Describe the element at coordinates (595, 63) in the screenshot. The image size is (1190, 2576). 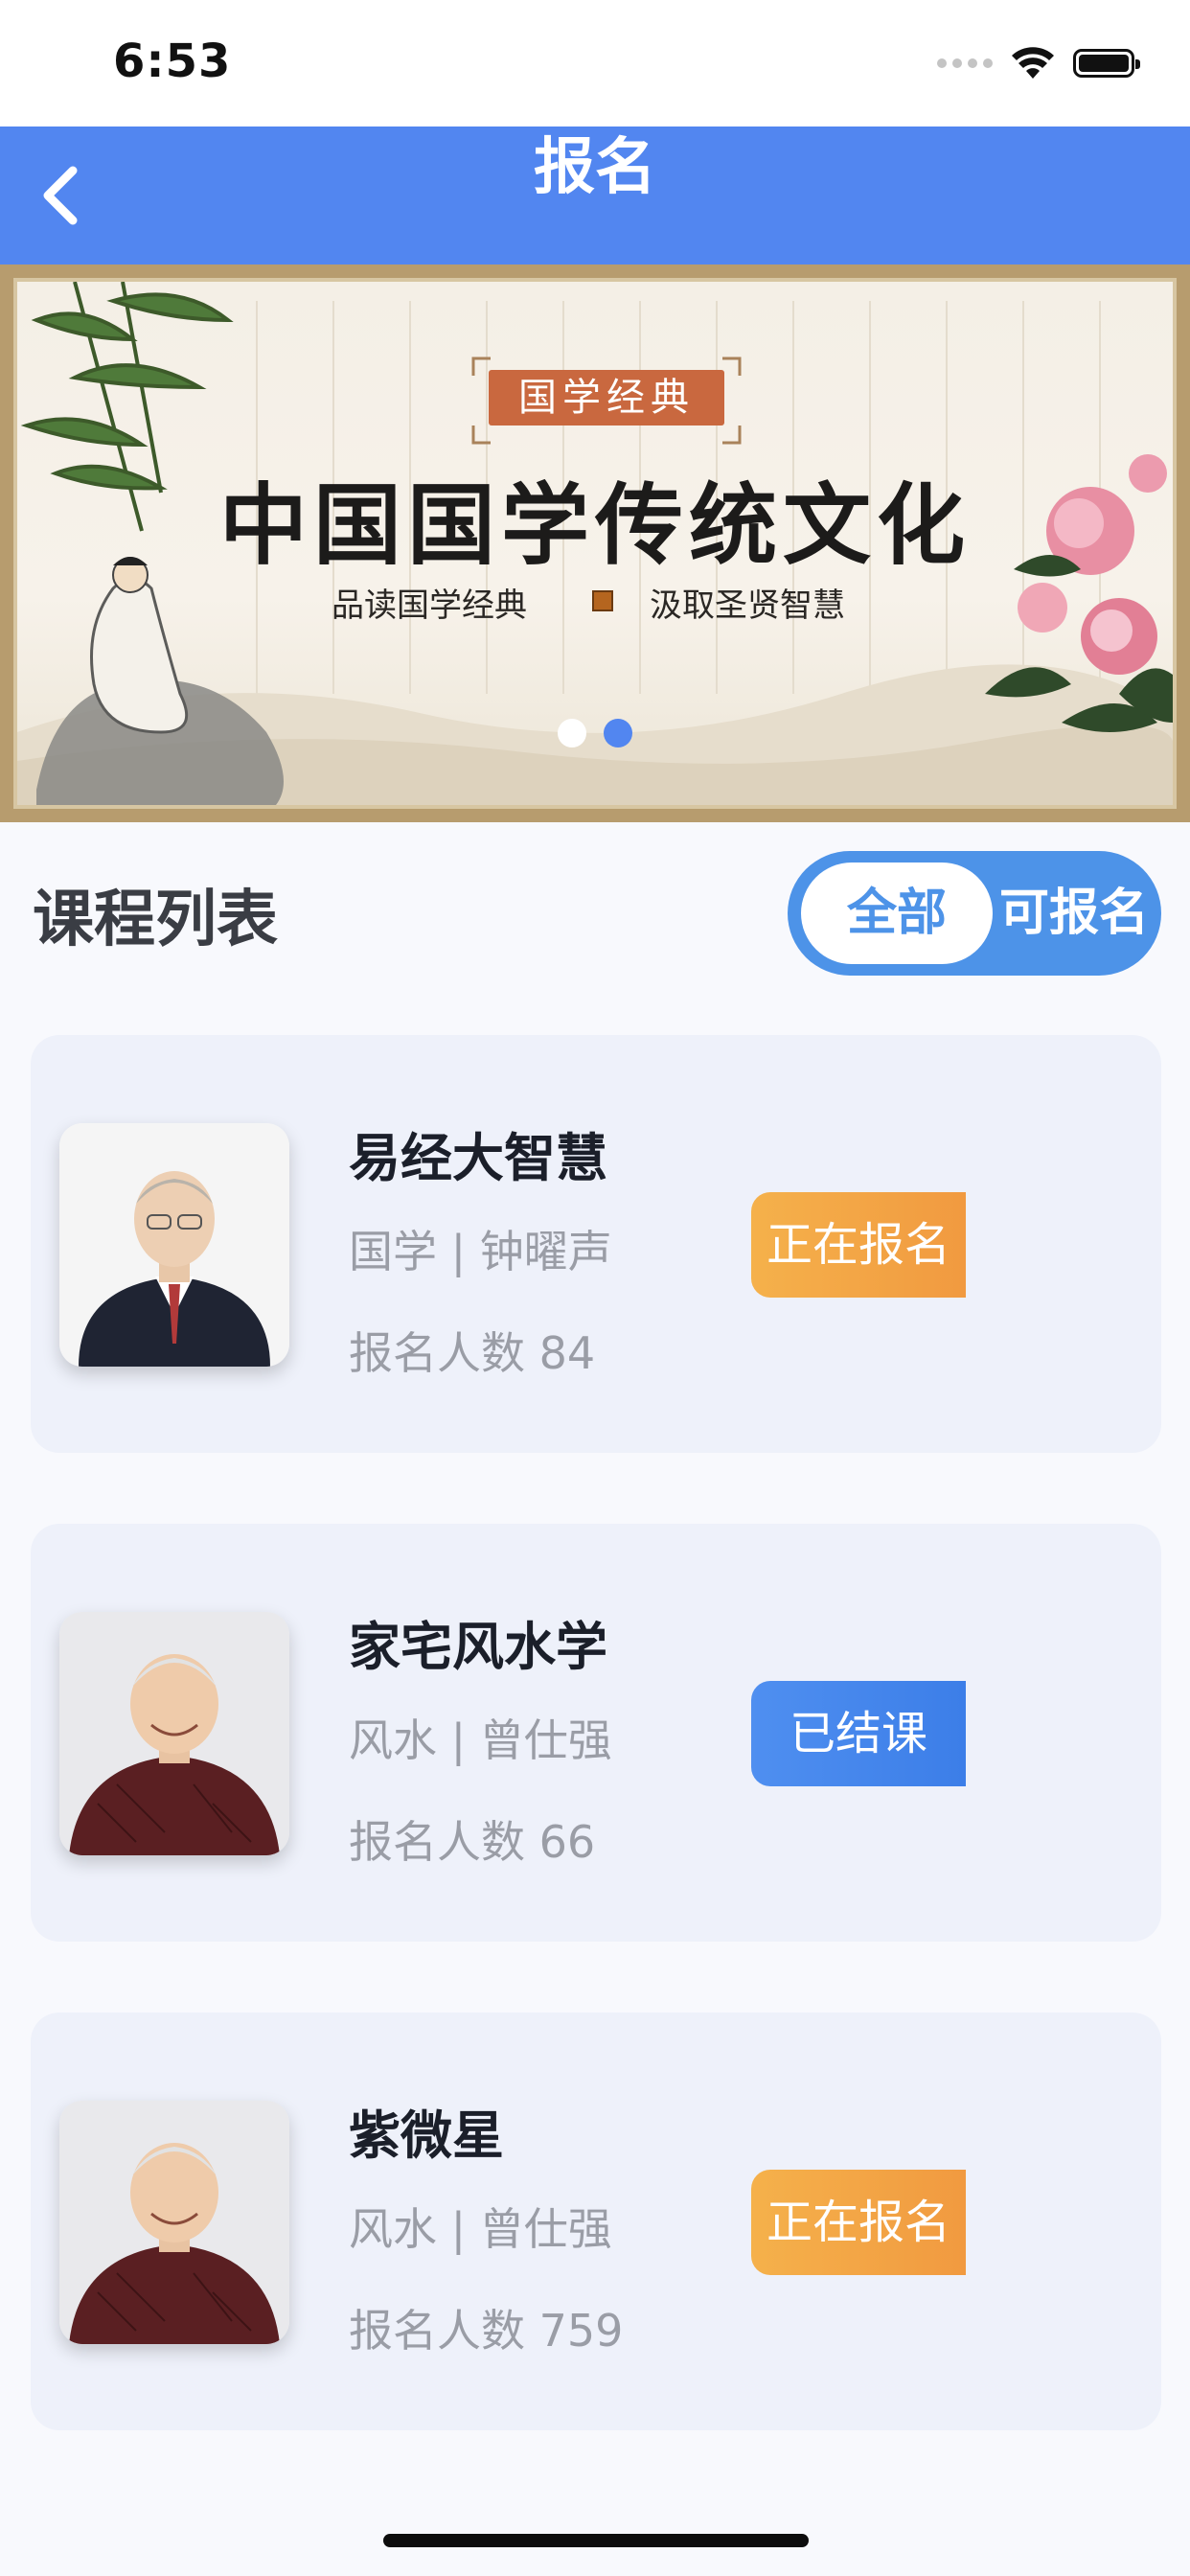
I see `status-bar: 6:53` at that location.